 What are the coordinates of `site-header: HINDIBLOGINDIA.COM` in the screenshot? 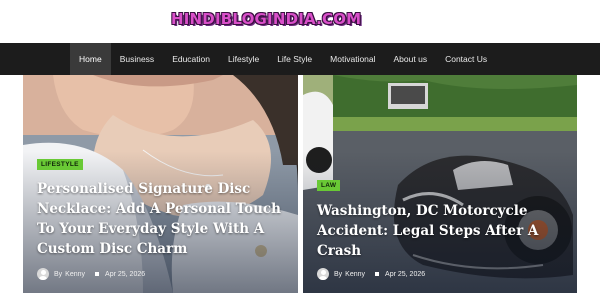 It's located at (300, 21).